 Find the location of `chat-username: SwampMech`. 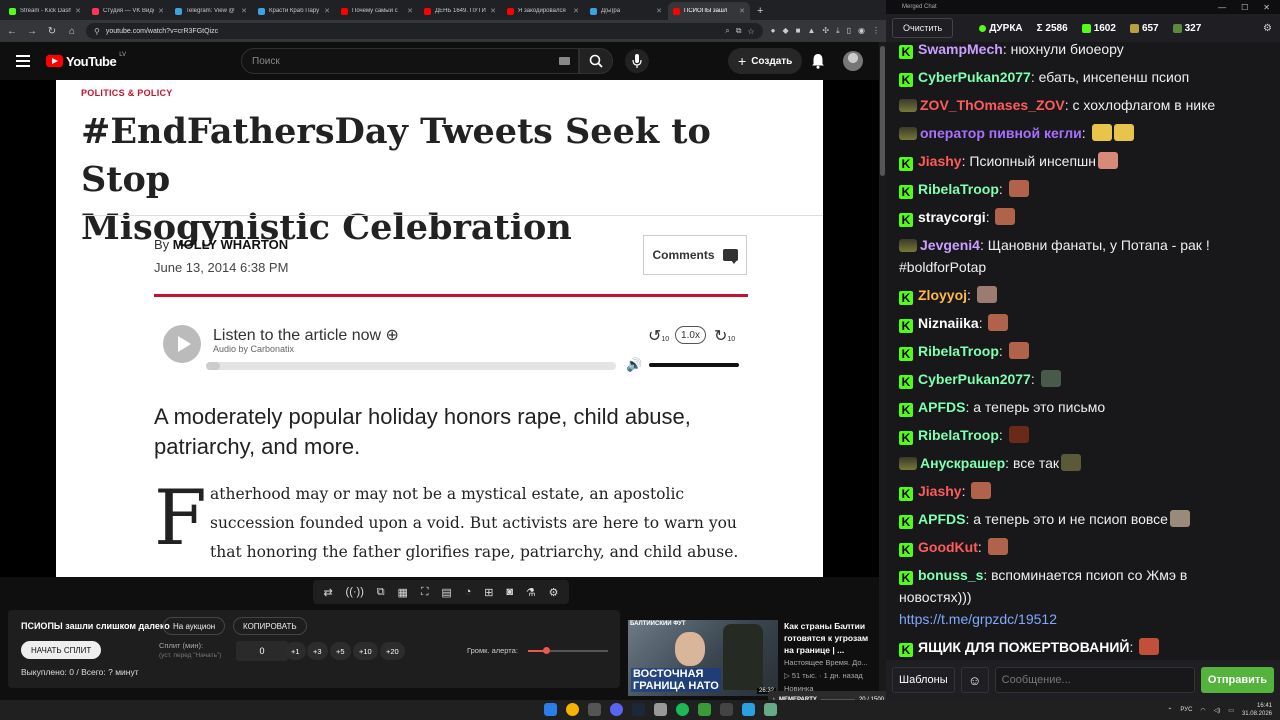

chat-username: SwampMech is located at coordinates (960, 49).